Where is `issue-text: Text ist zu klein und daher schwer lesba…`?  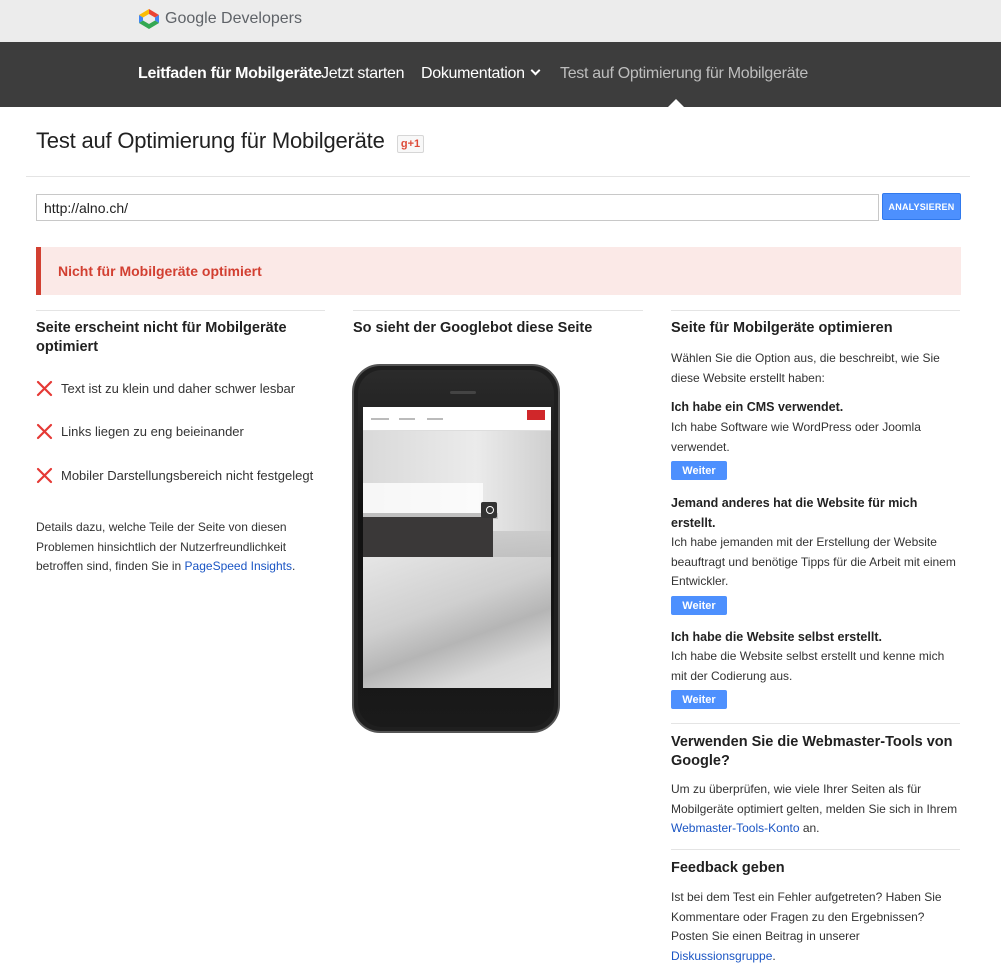
issue-text: Text ist zu klein und daher schwer lesba… is located at coordinates (178, 388).